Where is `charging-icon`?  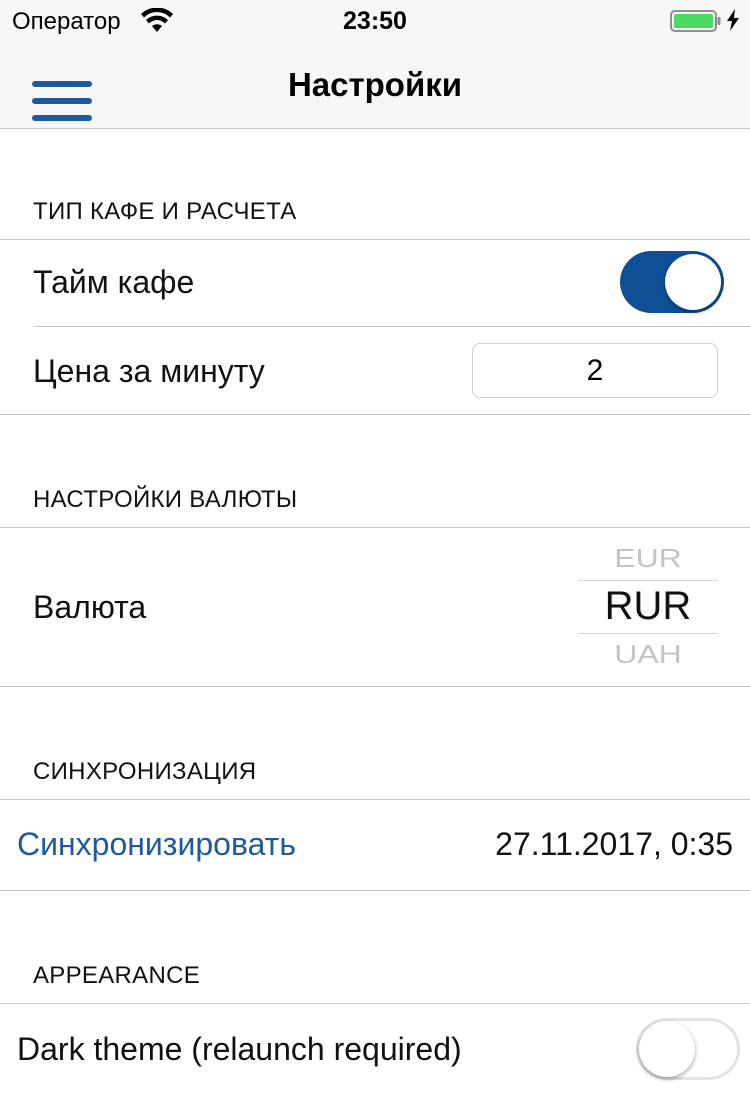
charging-icon is located at coordinates (733, 20).